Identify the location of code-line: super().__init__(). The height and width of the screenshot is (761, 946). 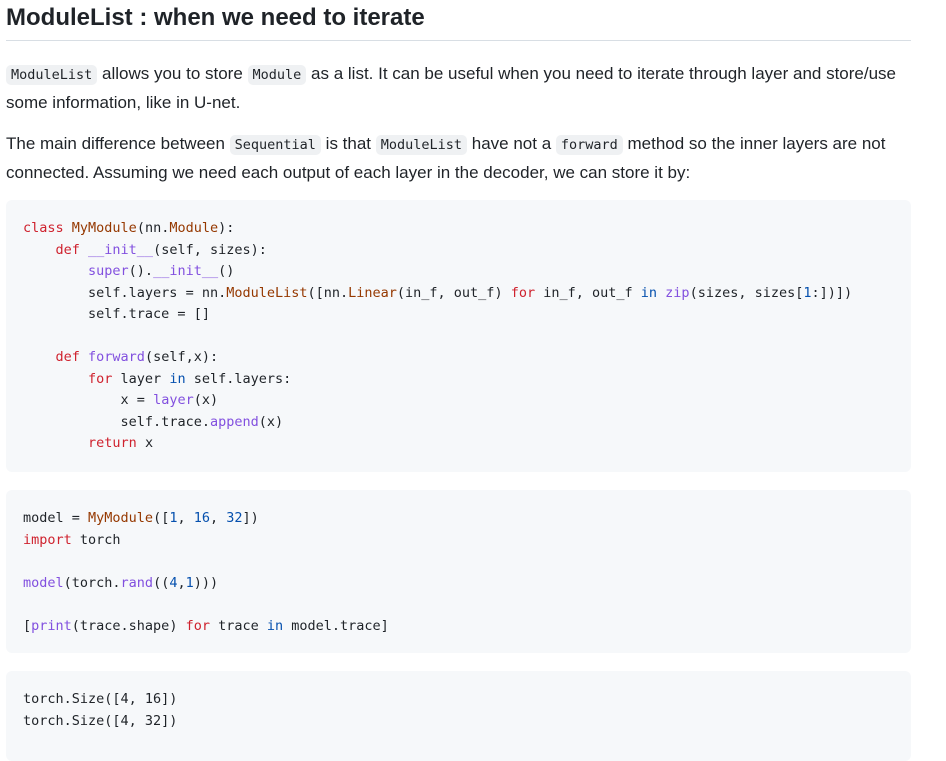
(161, 271).